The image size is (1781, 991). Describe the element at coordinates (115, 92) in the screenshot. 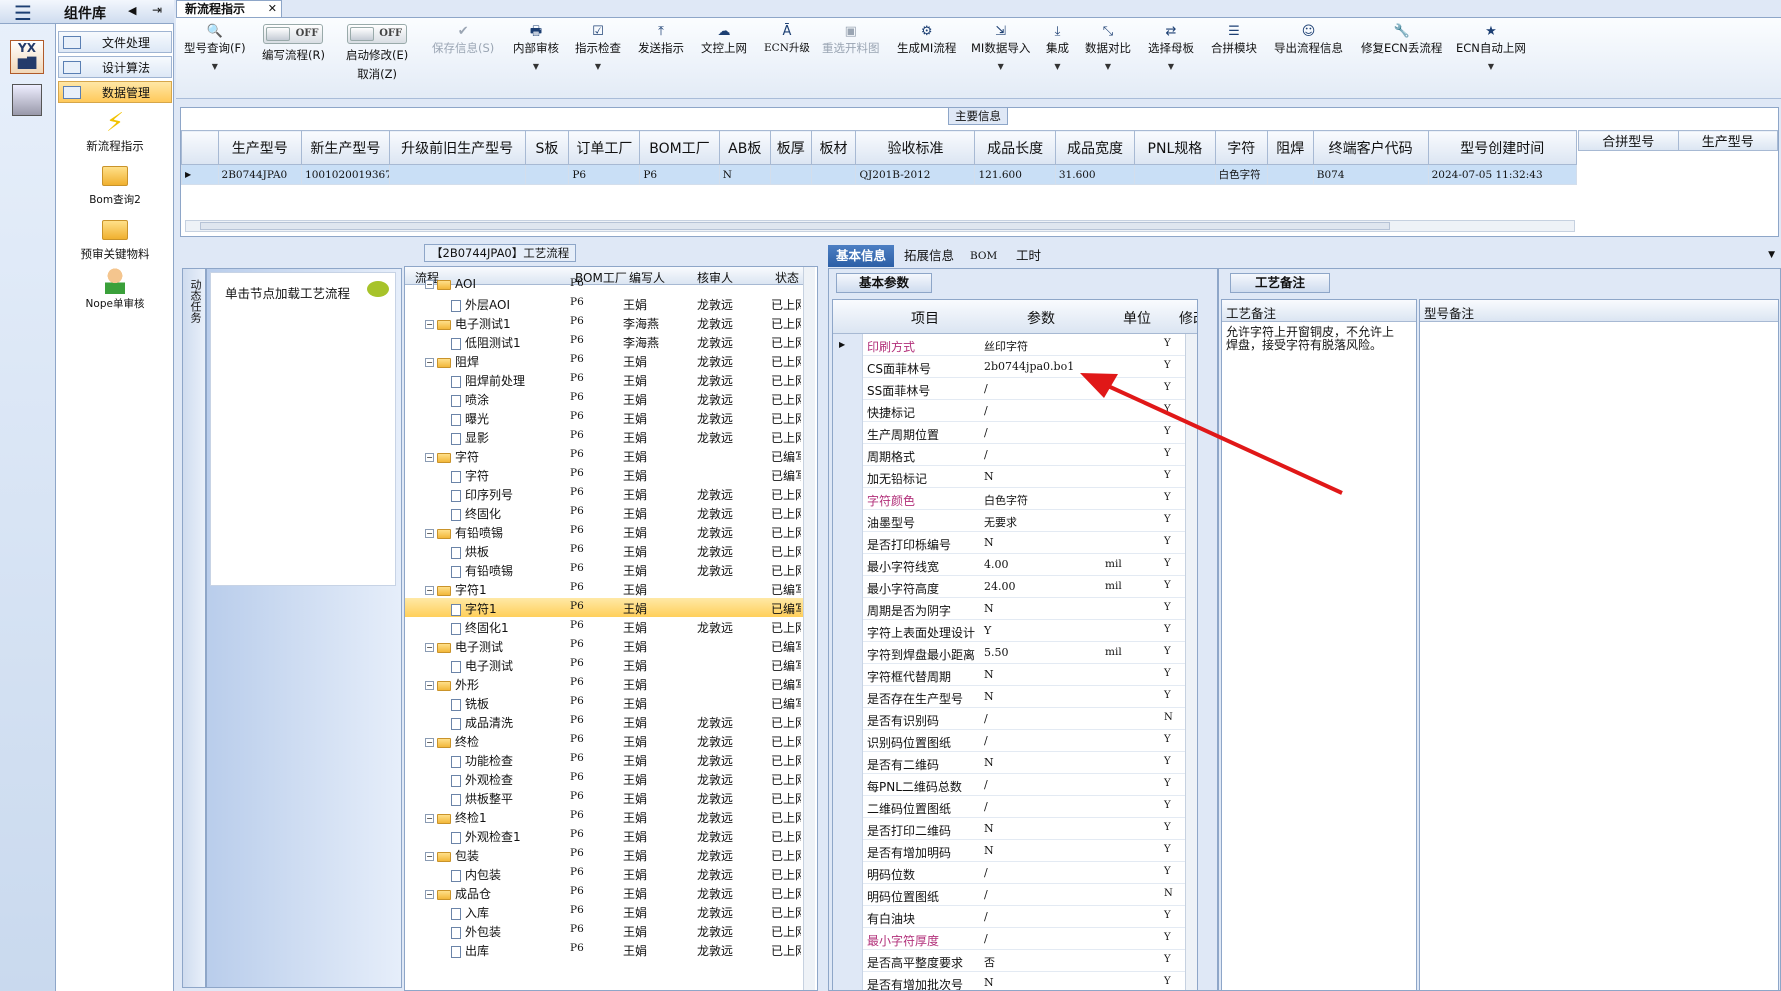

I see `nav-item-data: 数据管理` at that location.